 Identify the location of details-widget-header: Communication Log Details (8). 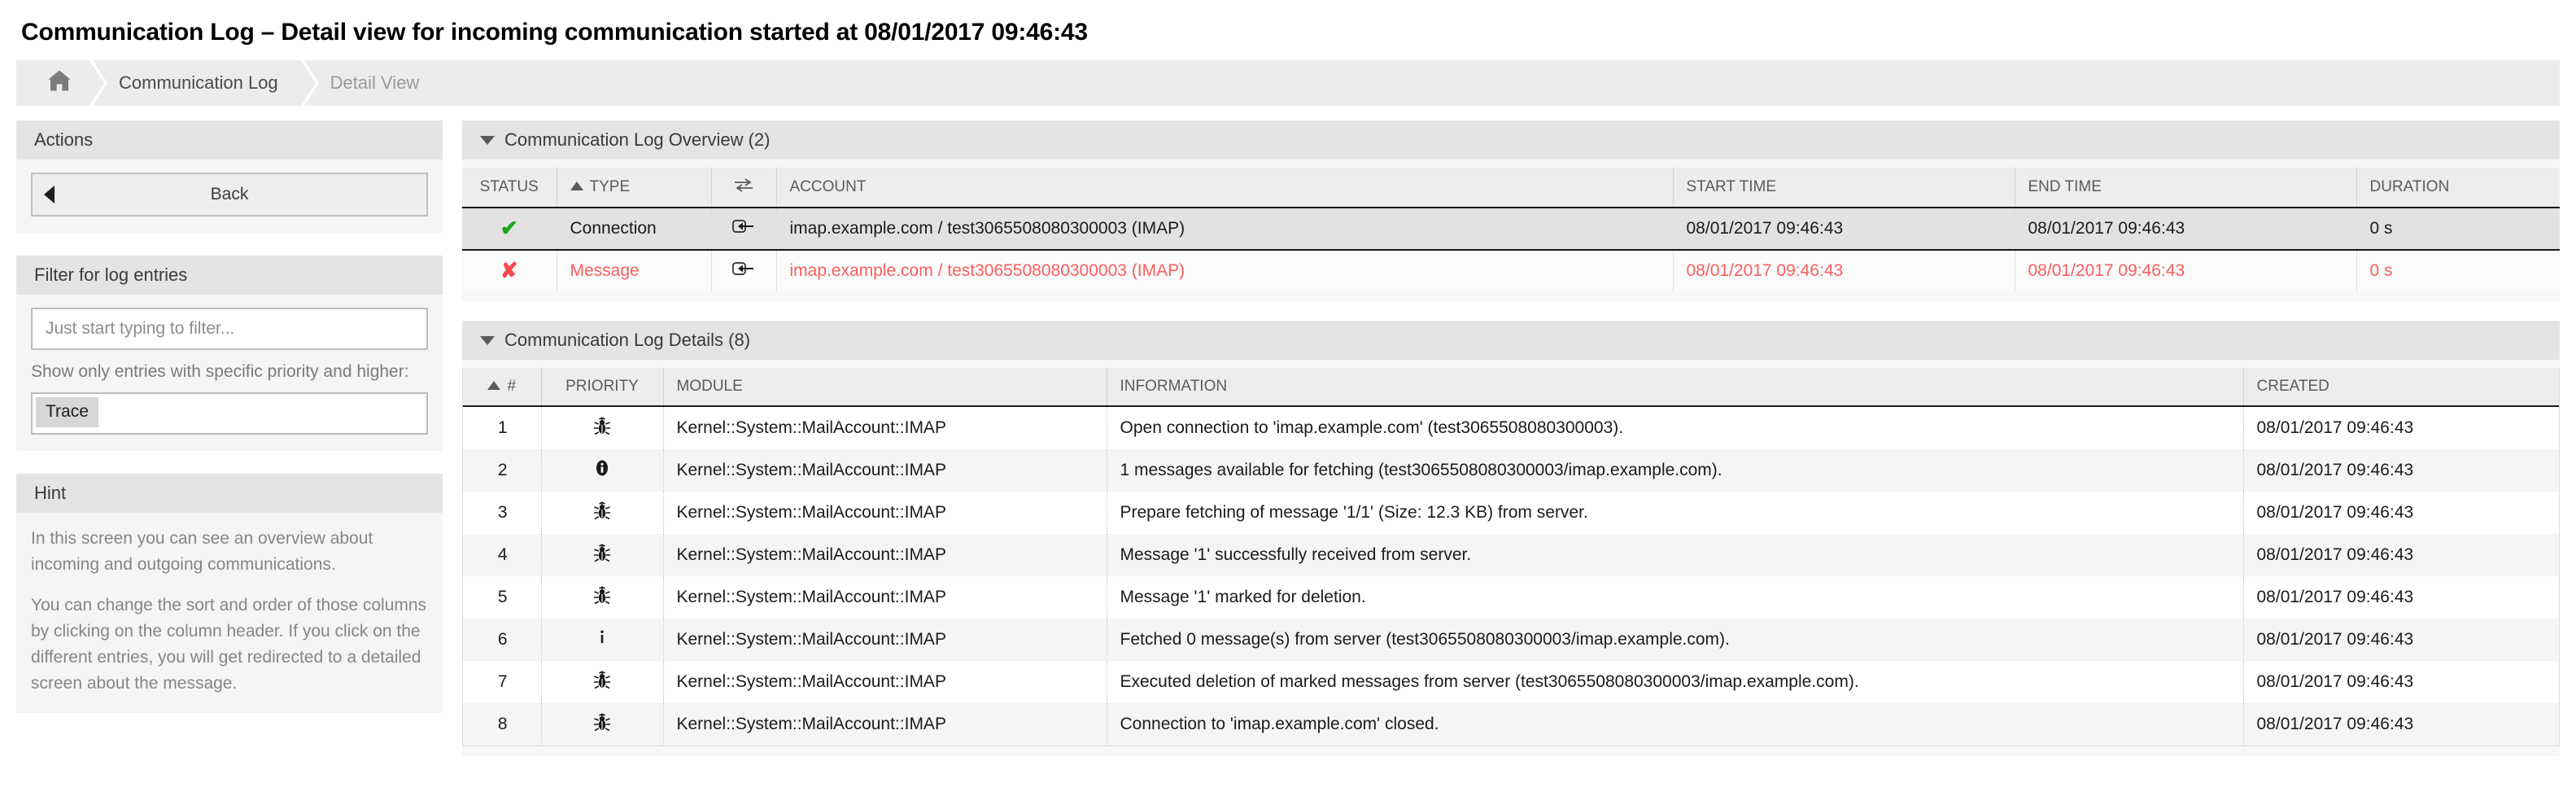
(1511, 340).